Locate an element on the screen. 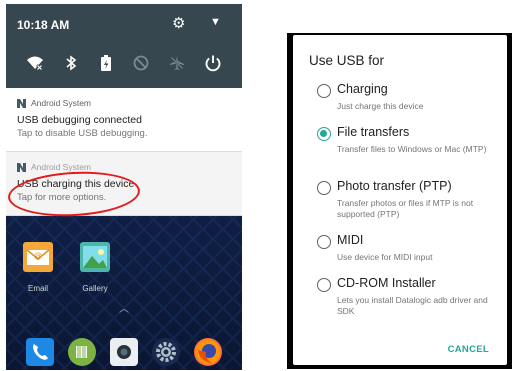  option-description: Just charge this device is located at coordinates (380, 106).